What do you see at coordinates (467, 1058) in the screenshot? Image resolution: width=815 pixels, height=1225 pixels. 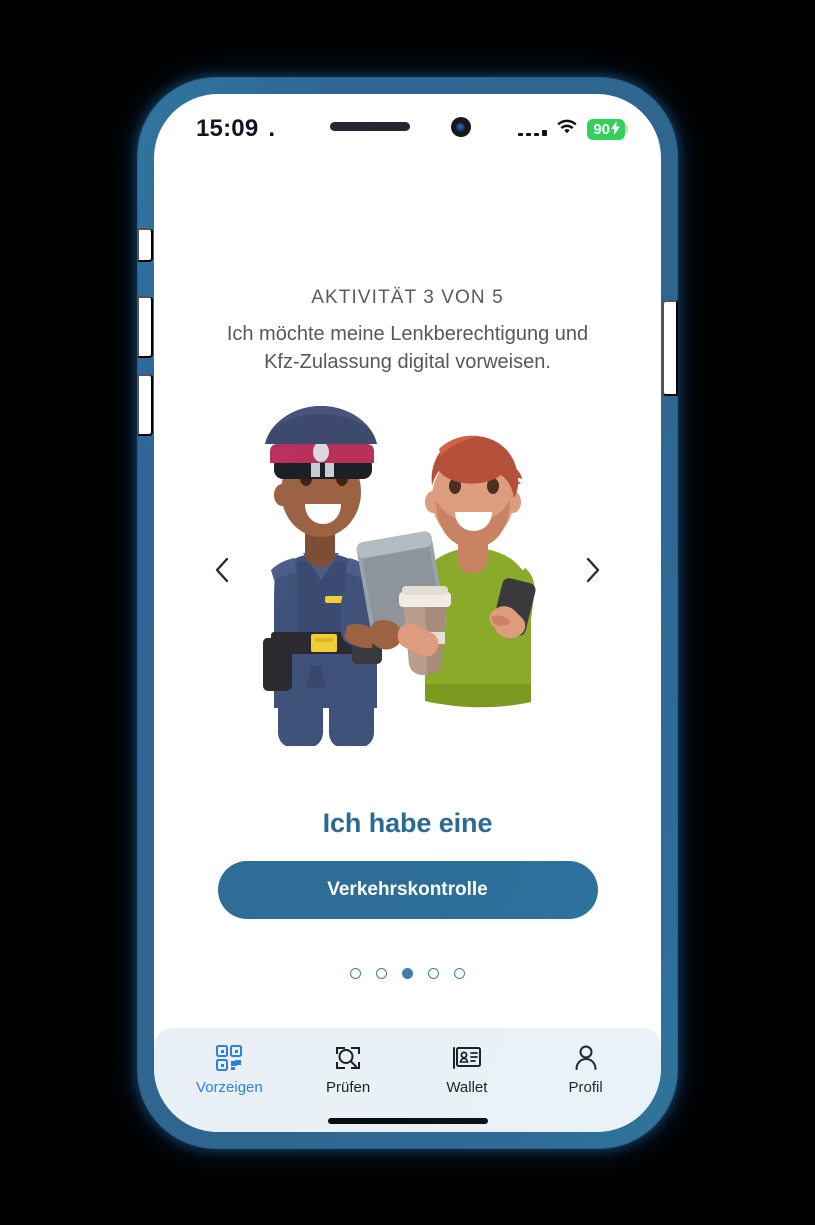 I see `id-card-icon` at bounding box center [467, 1058].